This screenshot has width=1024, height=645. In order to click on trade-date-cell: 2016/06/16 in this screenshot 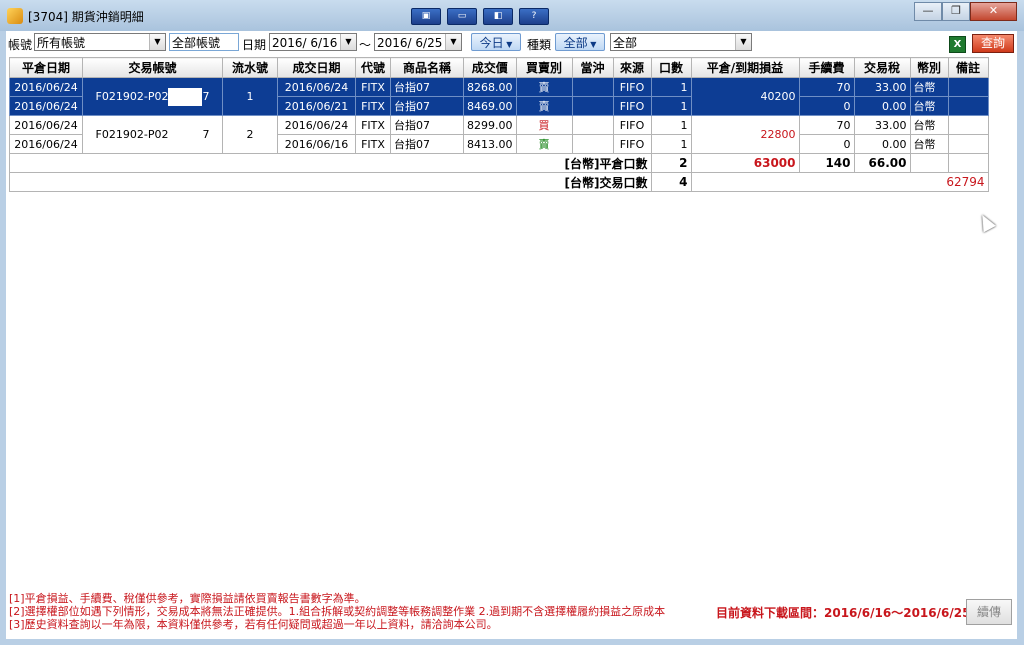, I will do `click(316, 144)`.